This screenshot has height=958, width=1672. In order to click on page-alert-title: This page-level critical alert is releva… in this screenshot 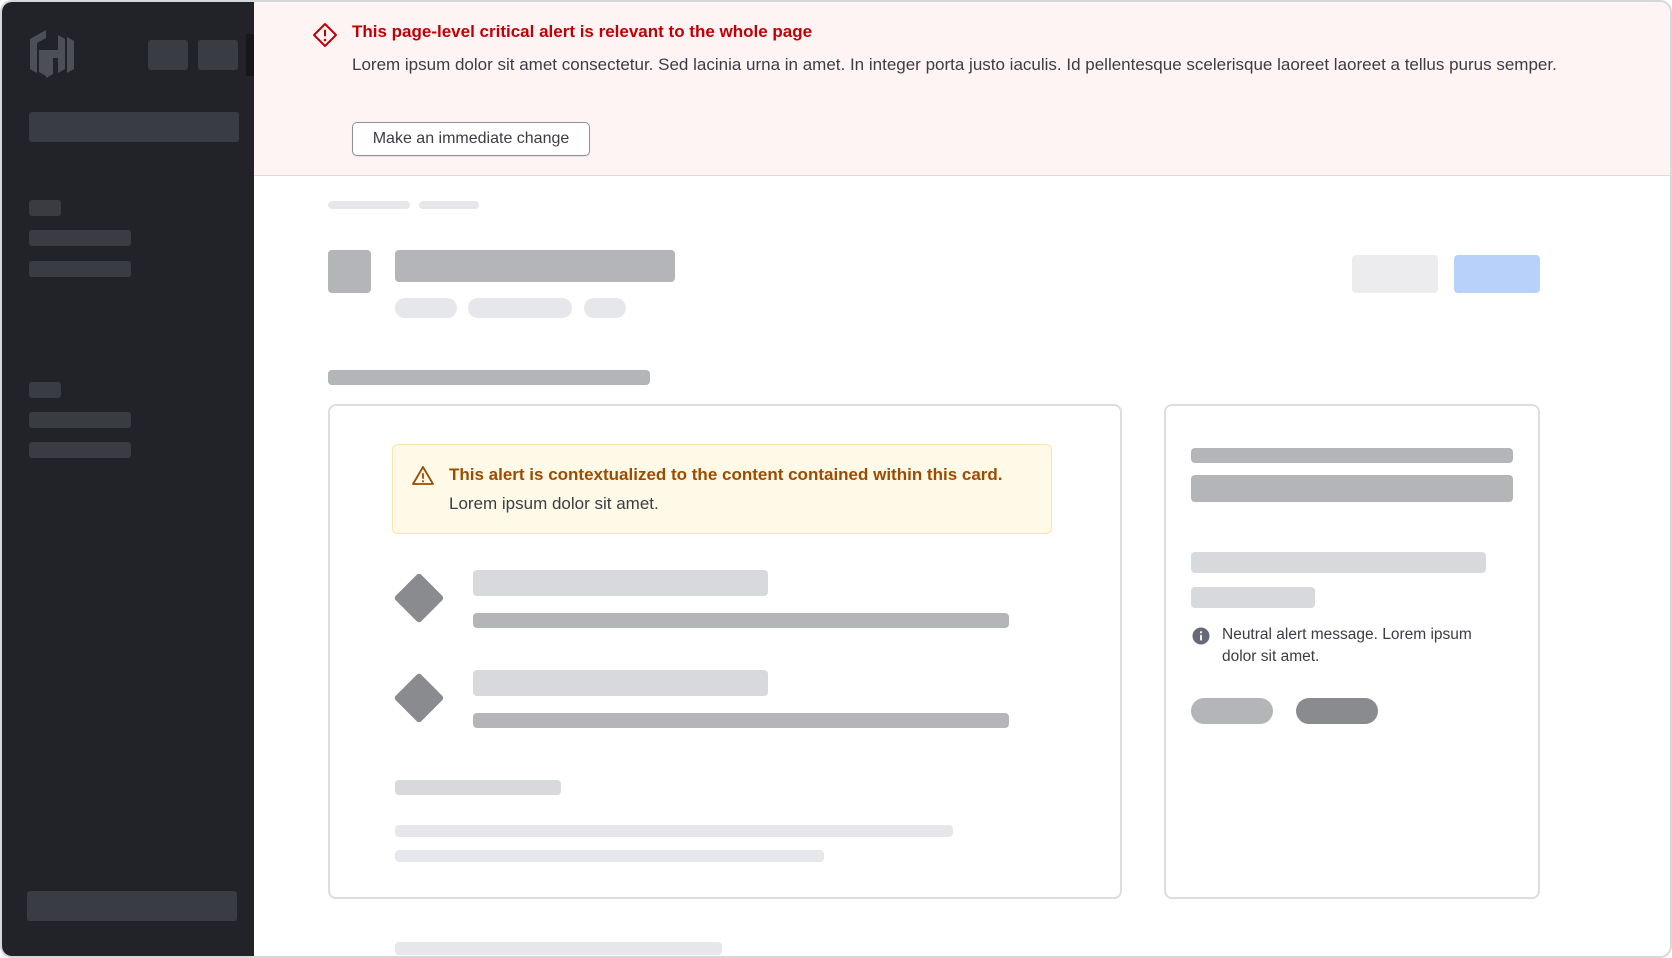, I will do `click(582, 31)`.